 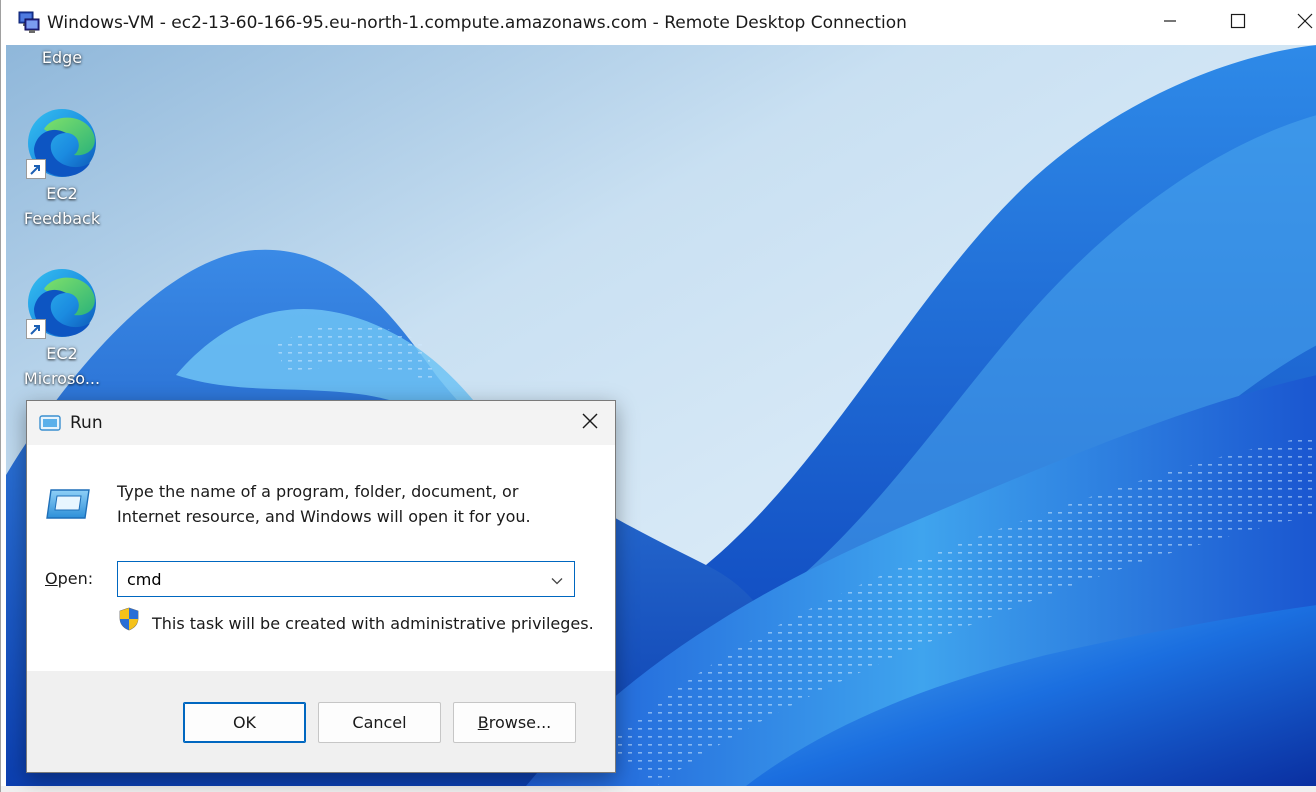 I want to click on chevron-down-icon, so click(x=557, y=579).